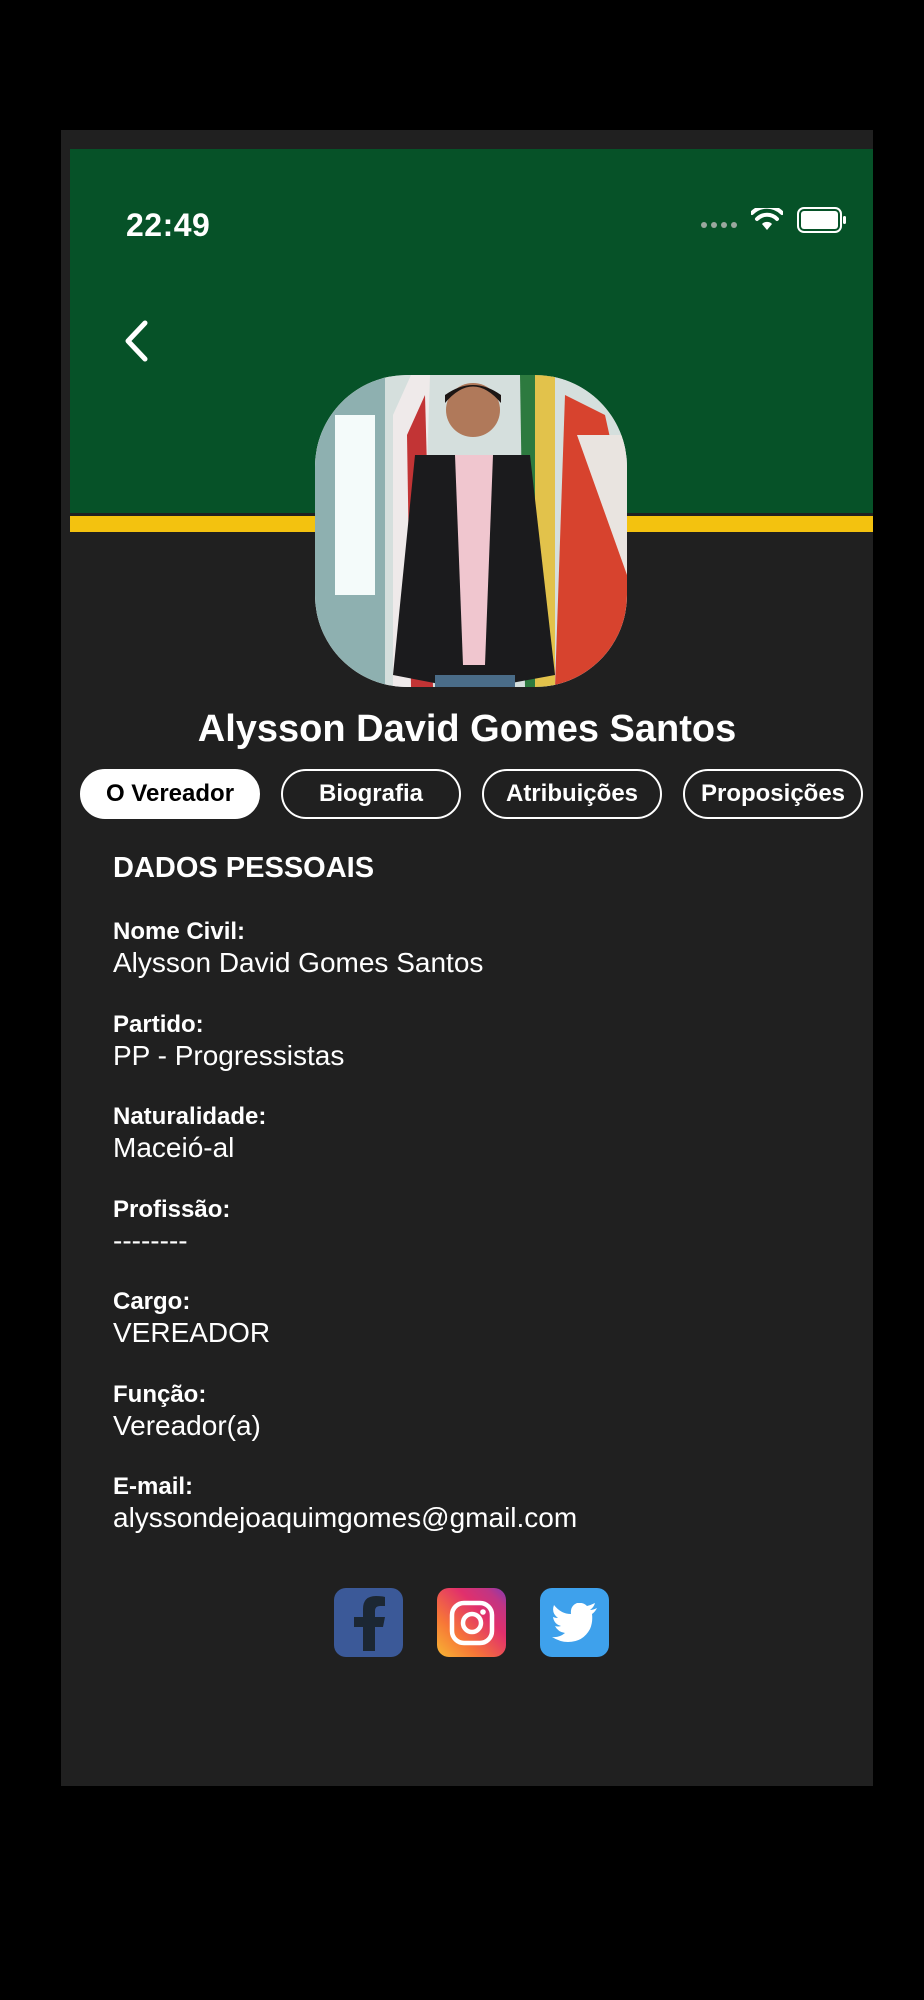  I want to click on field-label: Naturalidade:, so click(190, 1116).